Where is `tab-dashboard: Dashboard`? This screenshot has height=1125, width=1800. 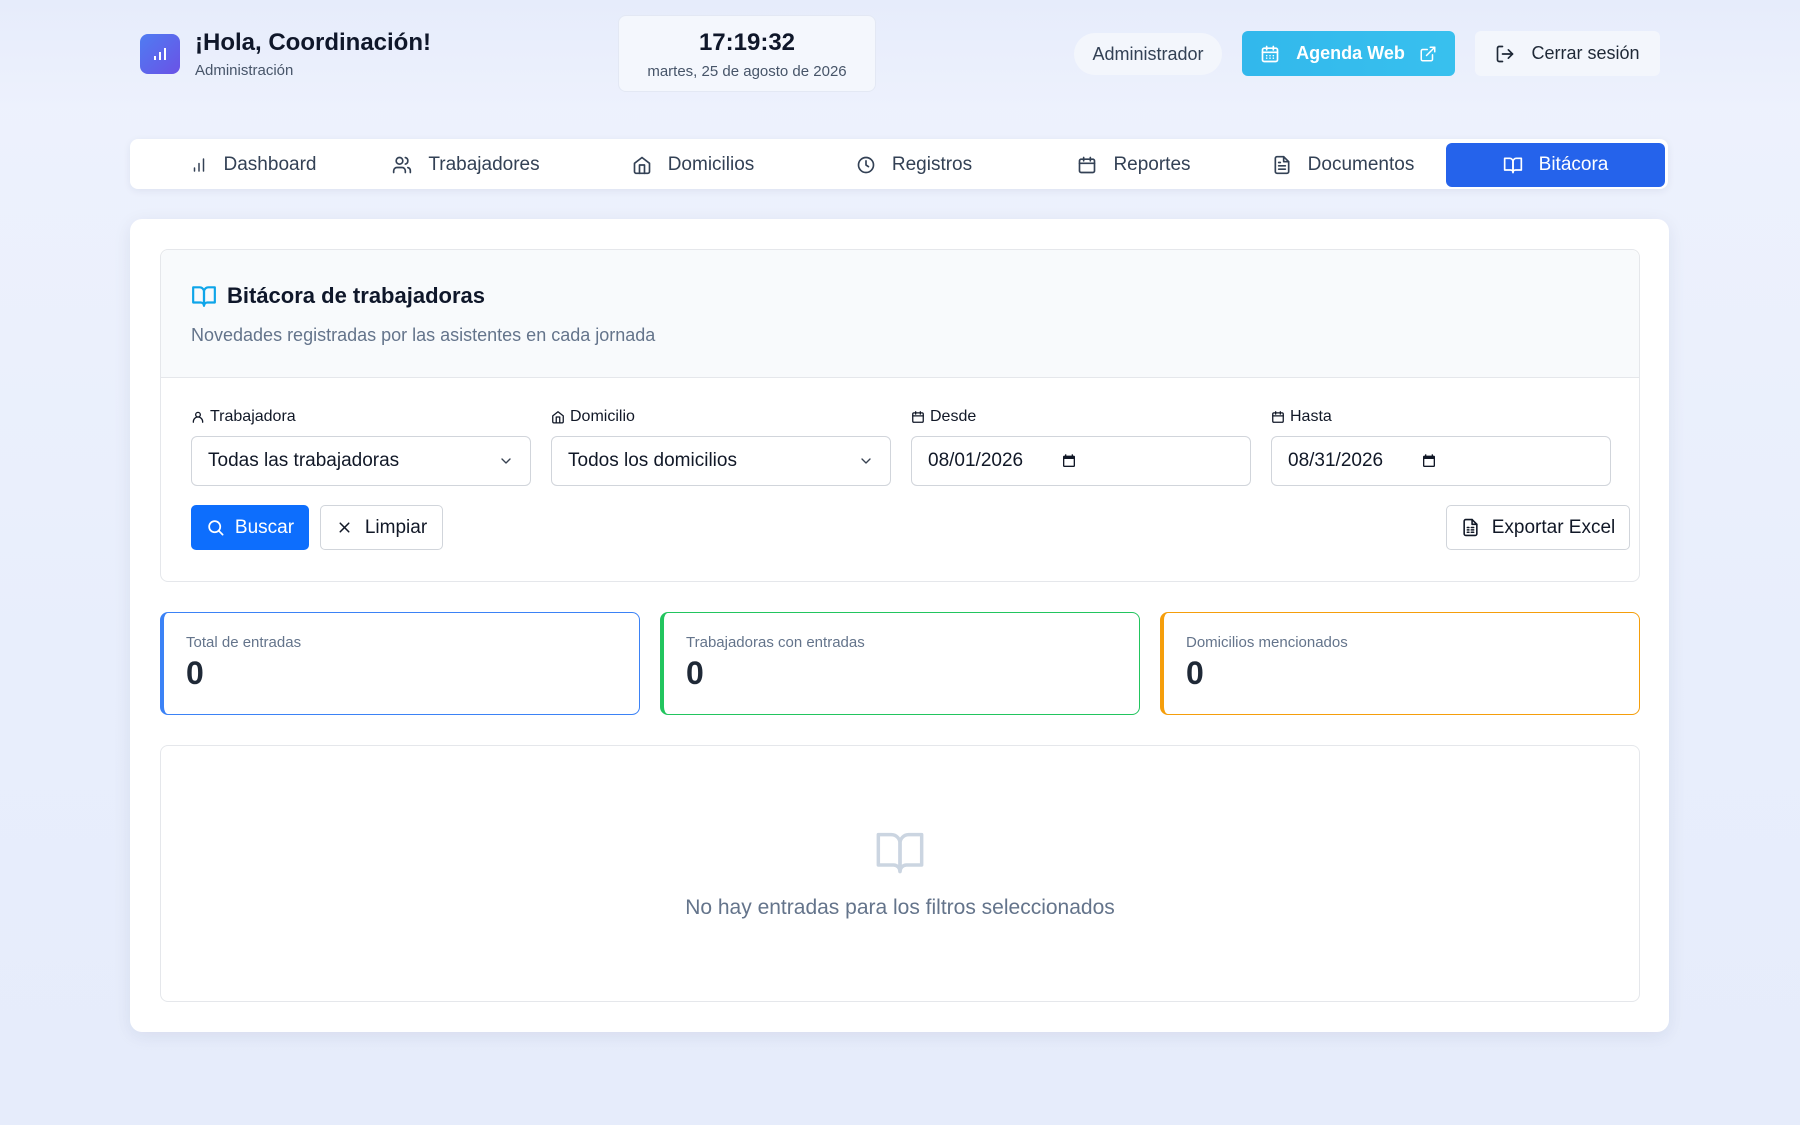
tab-dashboard: Dashboard is located at coordinates (253, 165).